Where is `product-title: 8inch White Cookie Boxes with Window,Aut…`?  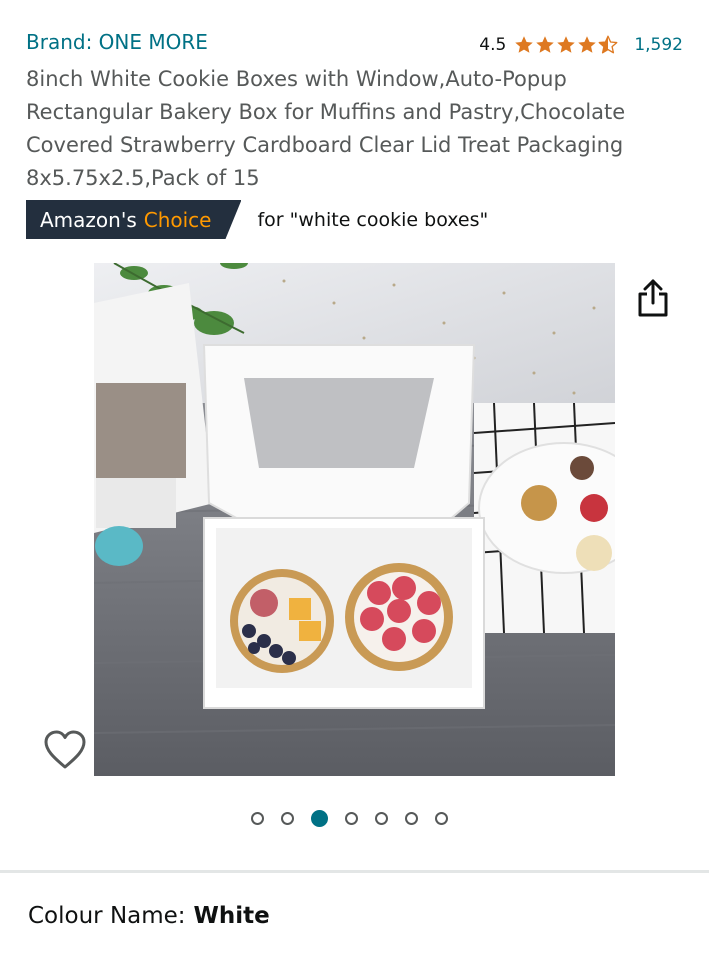 product-title: 8inch White Cookie Boxes with Window,Aut… is located at coordinates (326, 128).